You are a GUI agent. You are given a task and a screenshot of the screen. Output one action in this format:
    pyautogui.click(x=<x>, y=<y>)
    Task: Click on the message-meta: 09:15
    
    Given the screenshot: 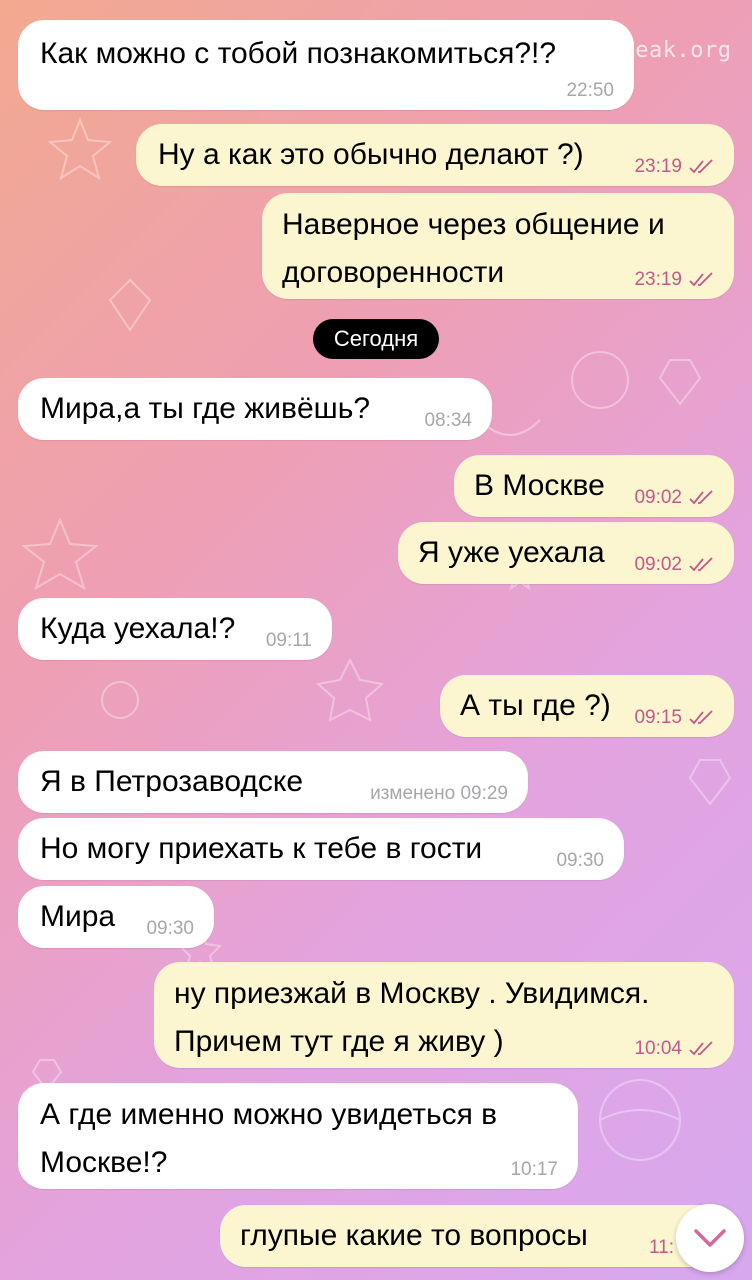 What is the action you would take?
    pyautogui.click(x=674, y=718)
    